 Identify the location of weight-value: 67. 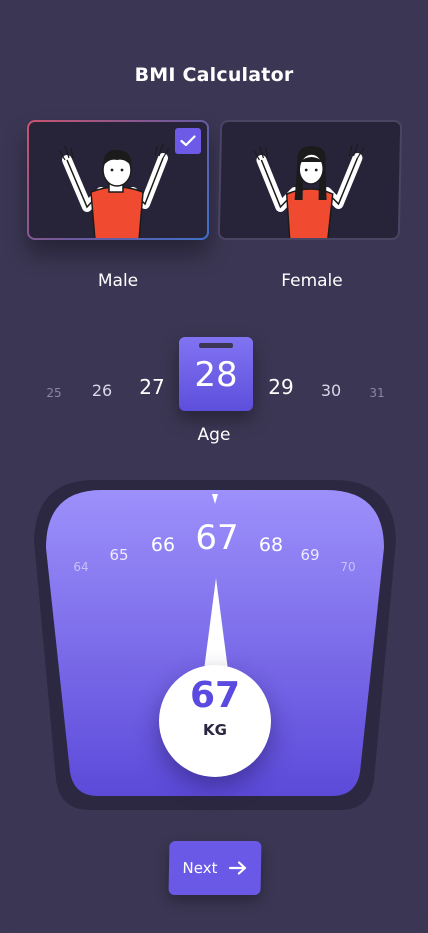
(215, 695).